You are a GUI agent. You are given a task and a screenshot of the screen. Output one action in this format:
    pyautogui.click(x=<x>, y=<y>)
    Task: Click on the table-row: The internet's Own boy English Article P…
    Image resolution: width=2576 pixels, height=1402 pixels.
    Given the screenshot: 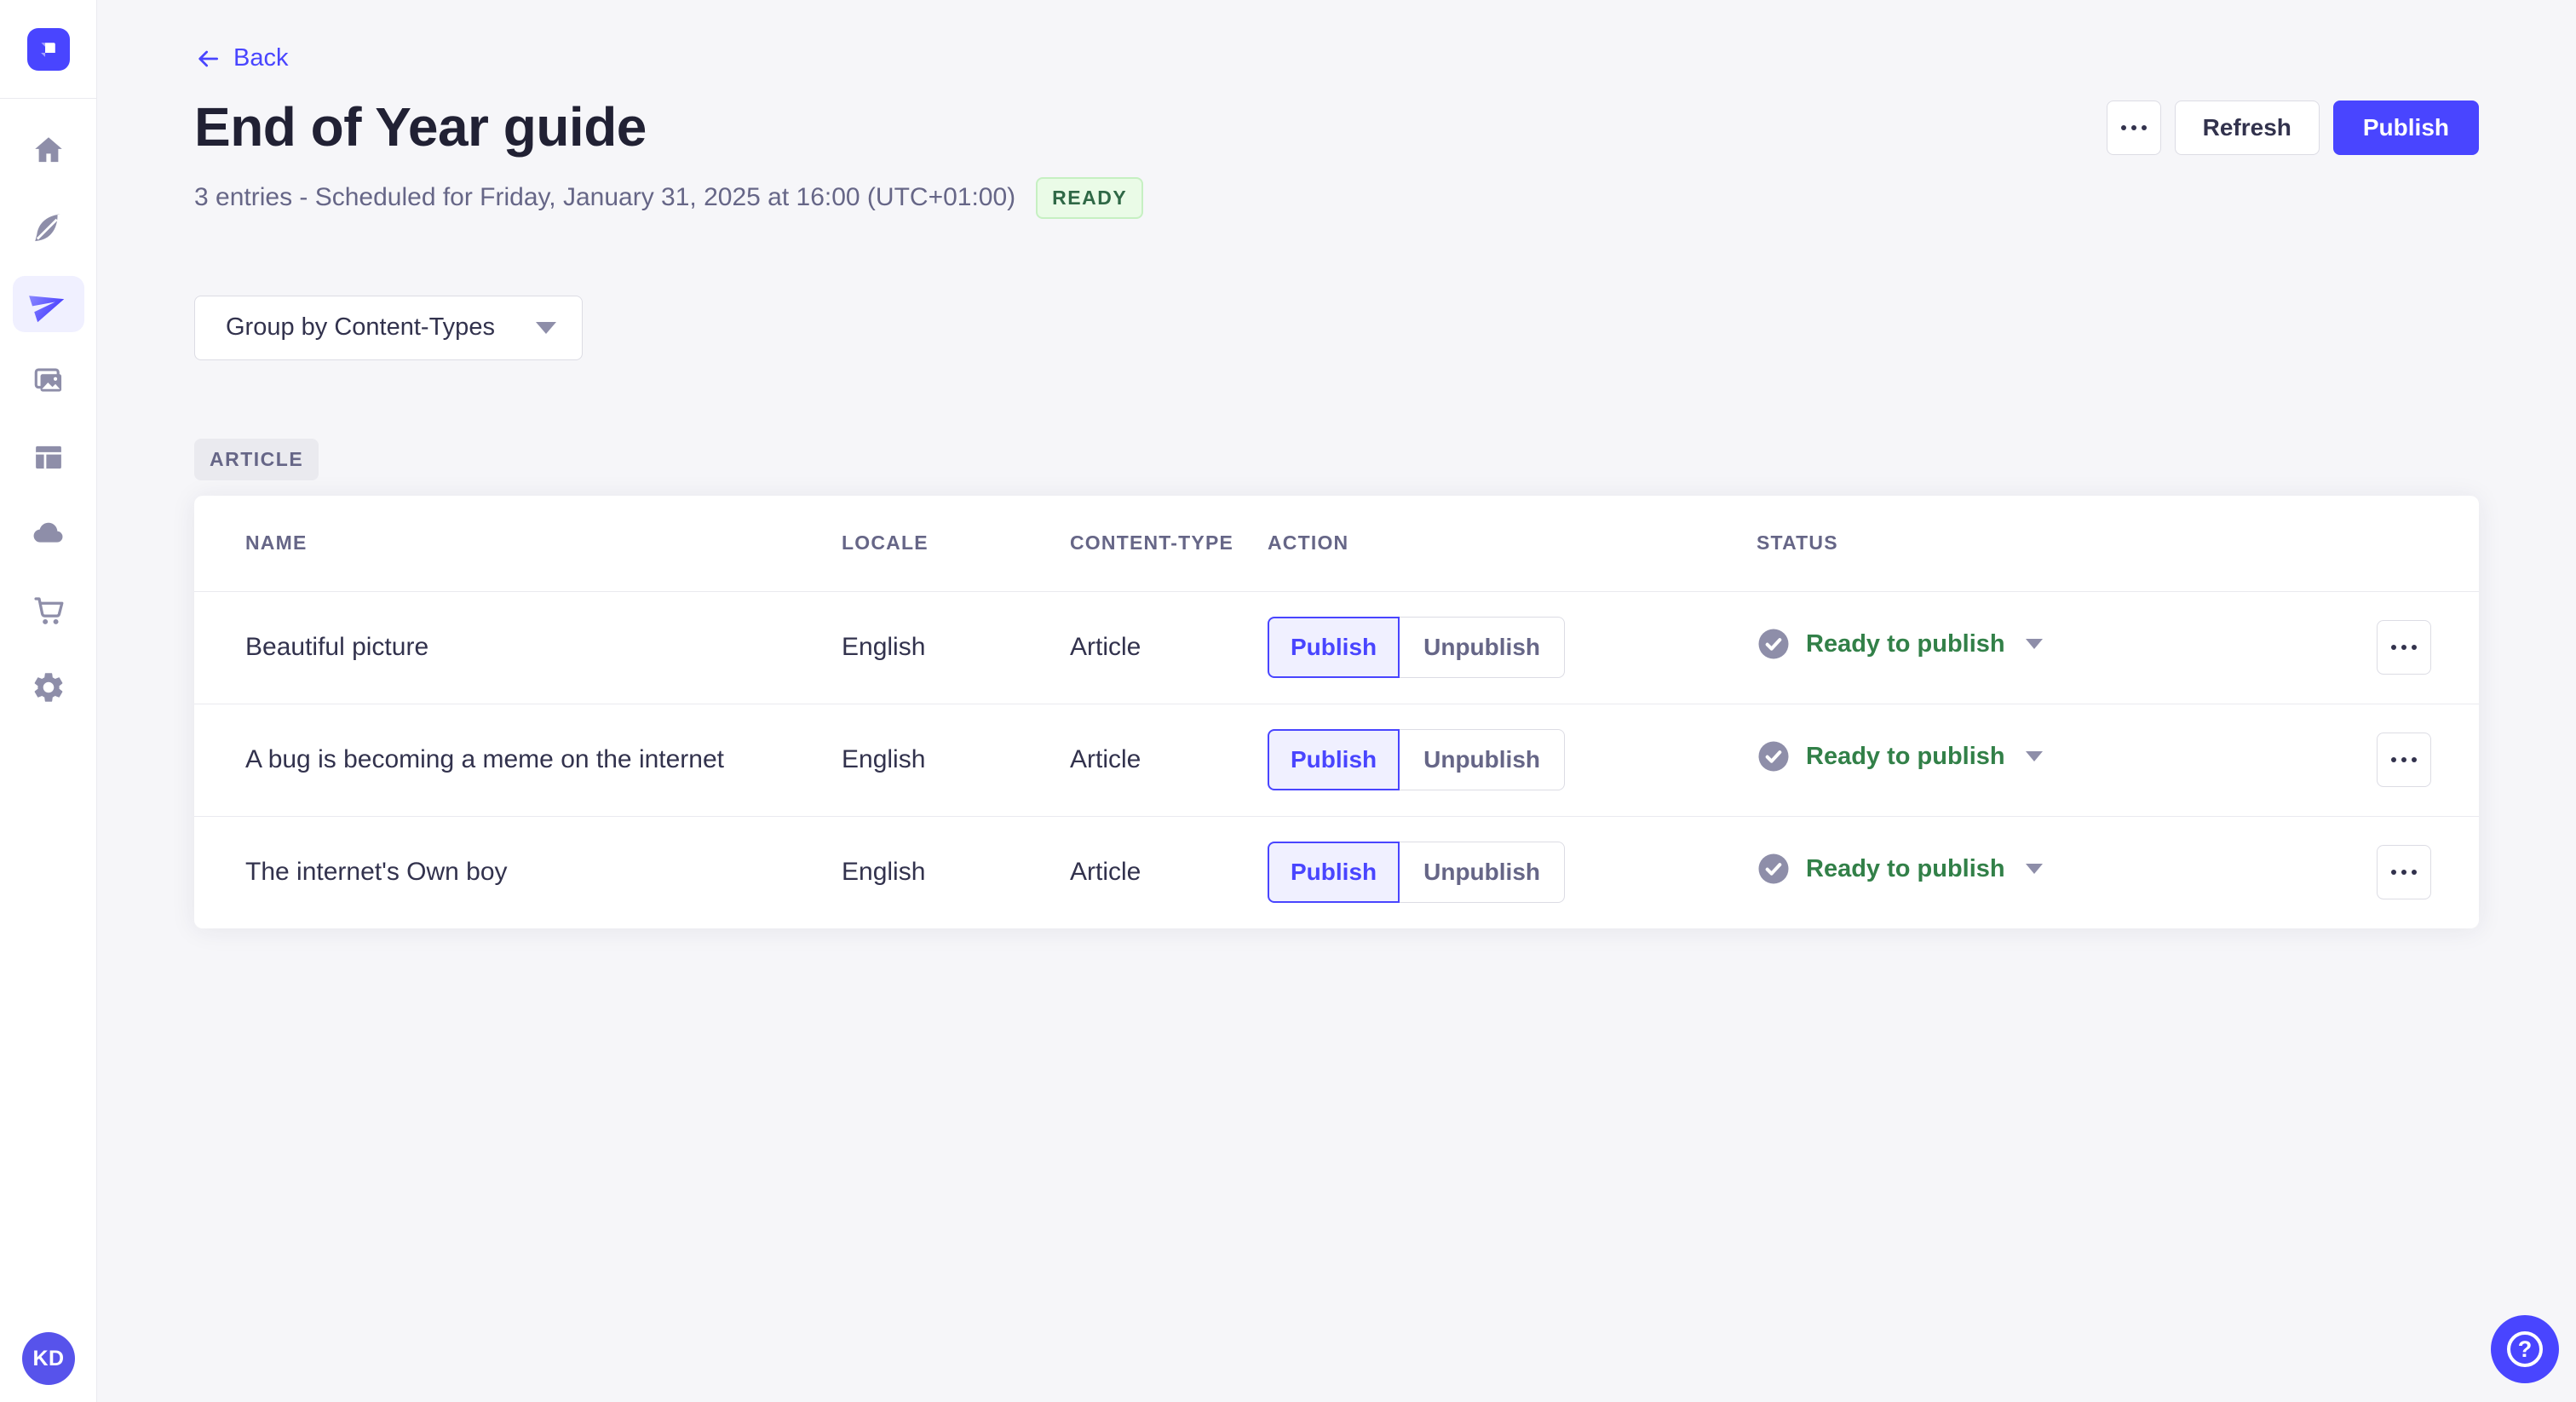 What is the action you would take?
    pyautogui.click(x=1336, y=871)
    